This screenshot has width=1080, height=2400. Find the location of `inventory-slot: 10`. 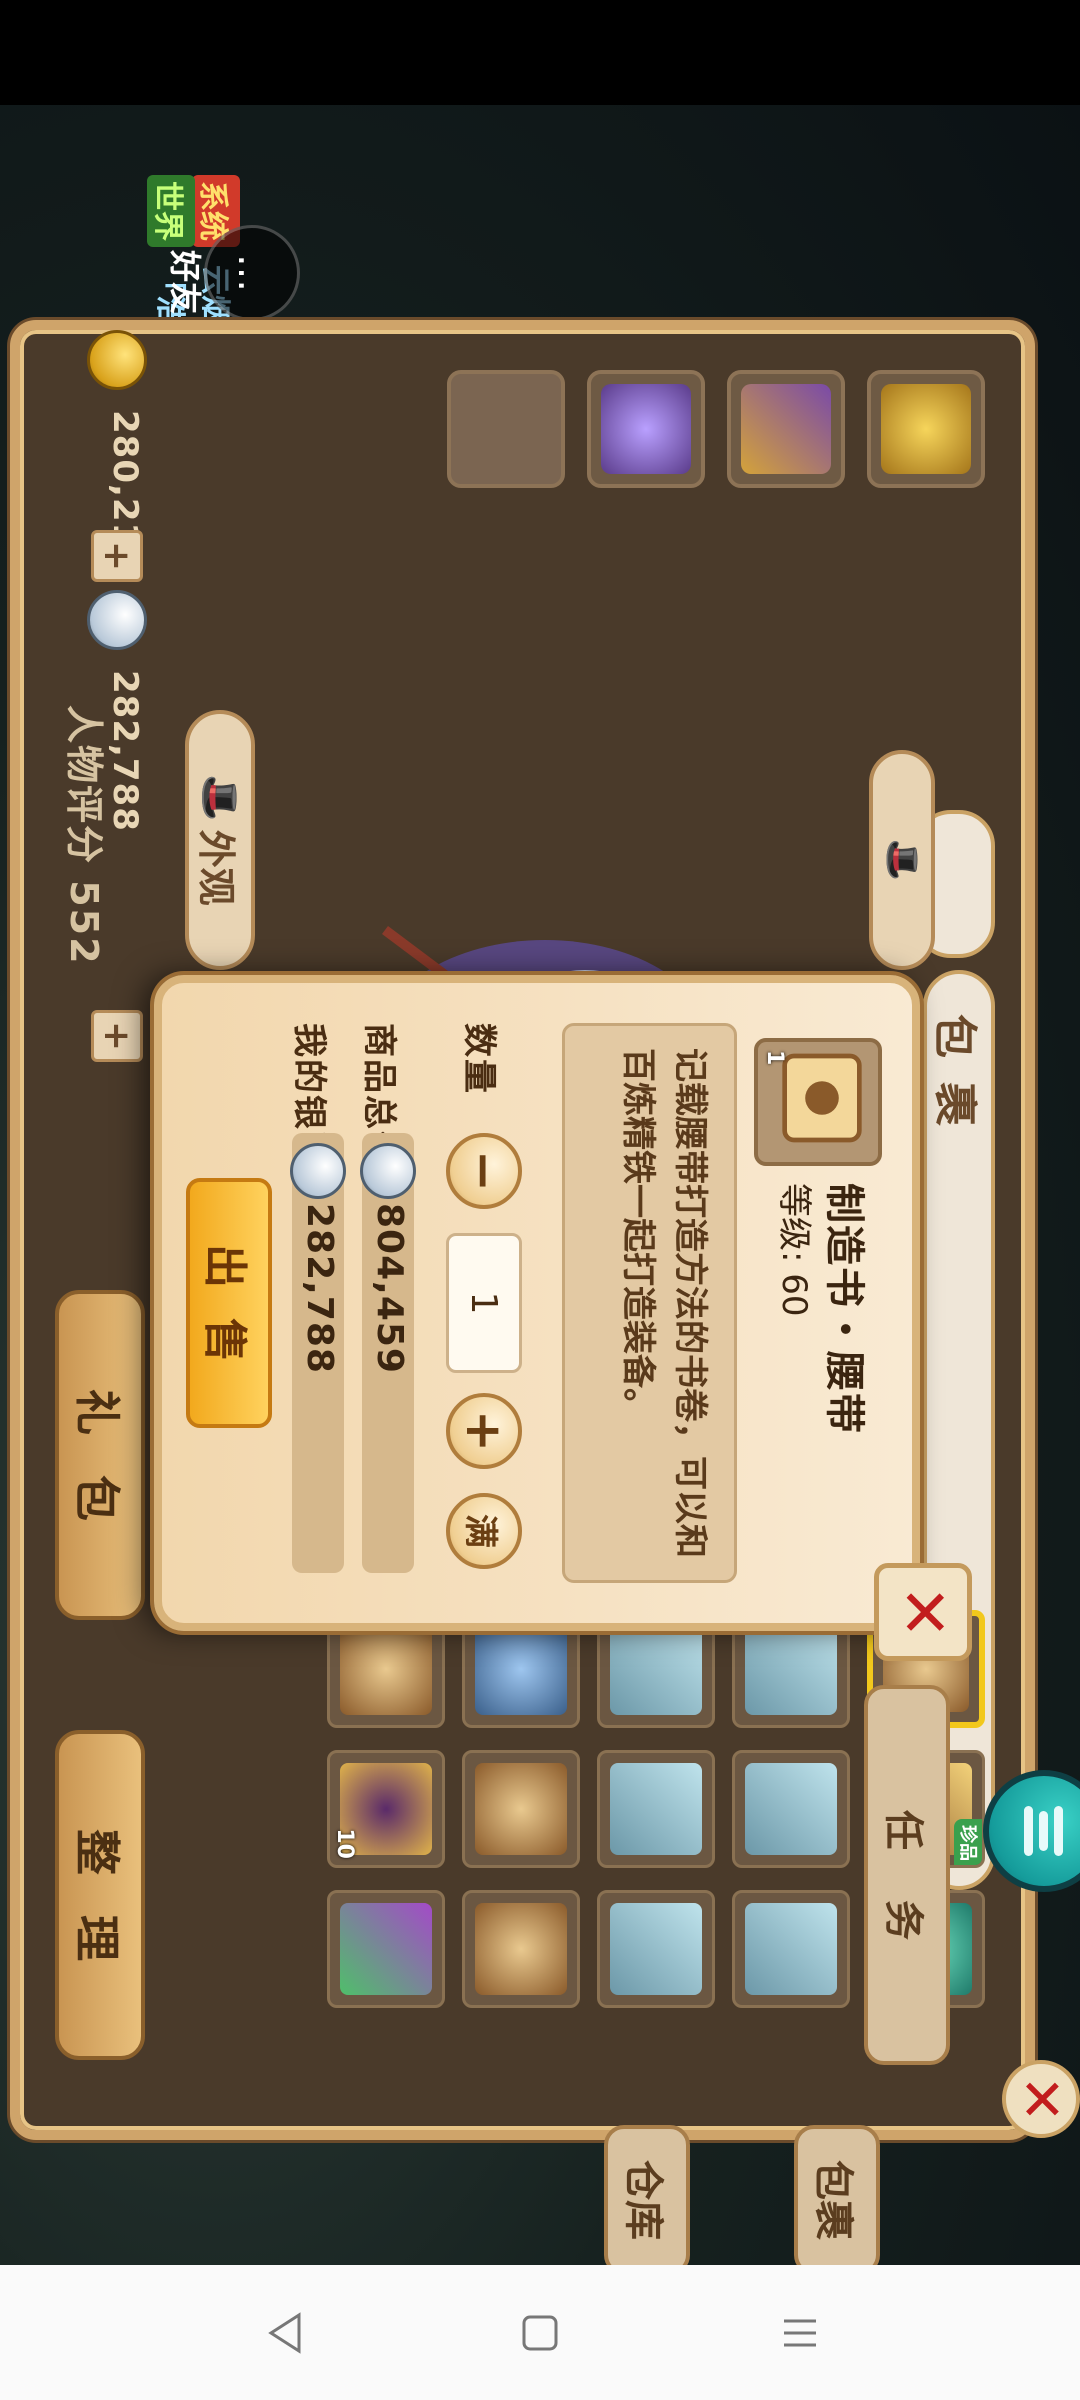

inventory-slot: 10 is located at coordinates (386, 1809).